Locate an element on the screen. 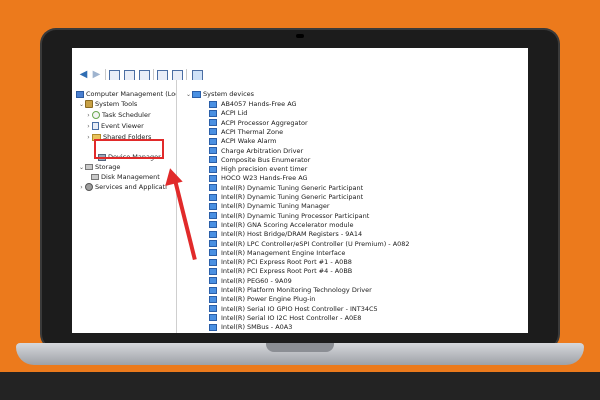  tree-item-task-scheduler: › Task Scheduler is located at coordinates (118, 115).